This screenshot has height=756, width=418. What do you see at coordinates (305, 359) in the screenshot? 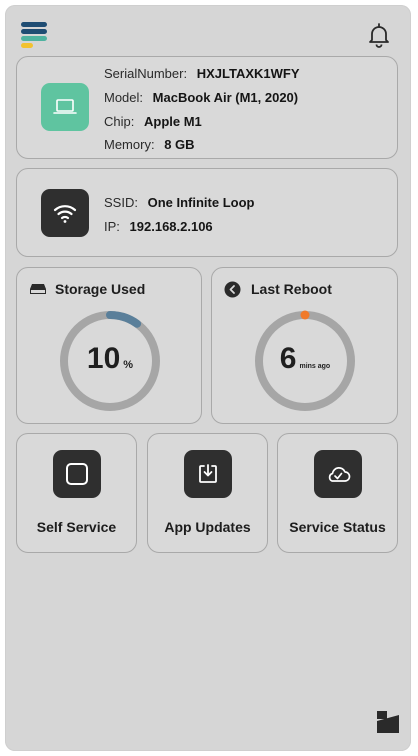
I see `reboot-value-display: 6 mins ago` at bounding box center [305, 359].